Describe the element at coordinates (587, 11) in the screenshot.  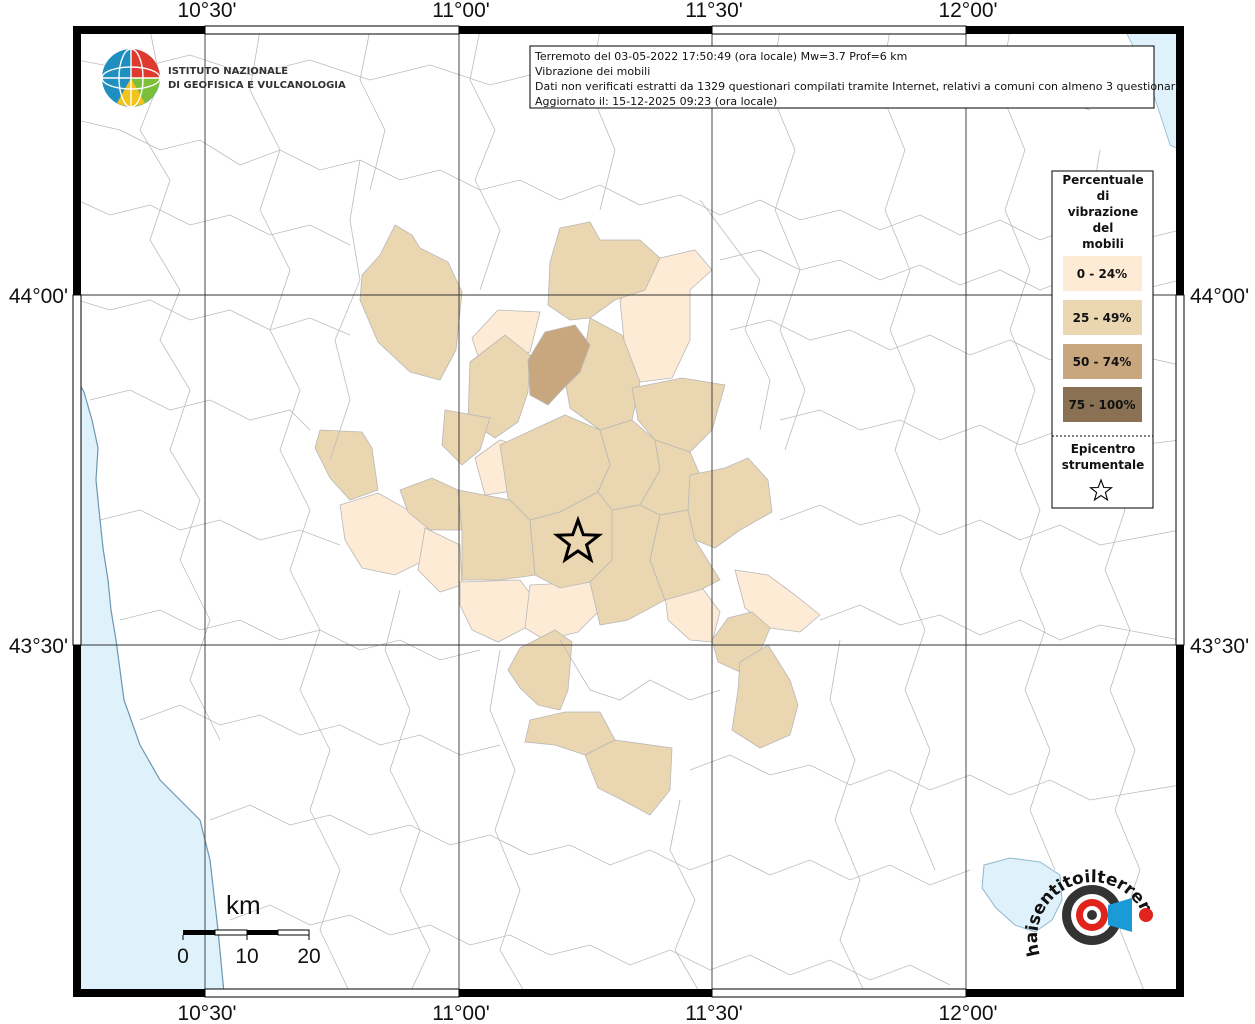
I see `top-tick-labels: 10°30' 11°00' 11°30' 12°00'` at that location.